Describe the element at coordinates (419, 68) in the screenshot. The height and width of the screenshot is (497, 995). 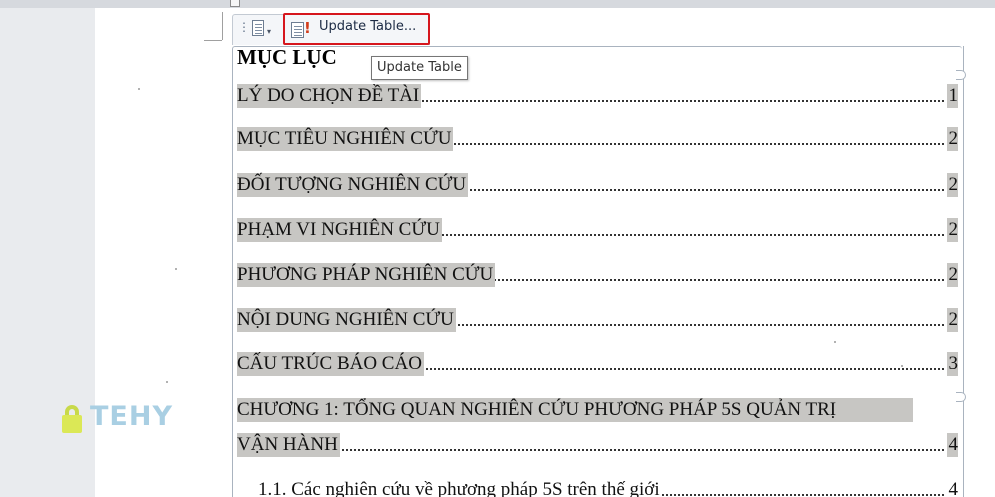
I see `update-table-tooltip: Update Table` at that location.